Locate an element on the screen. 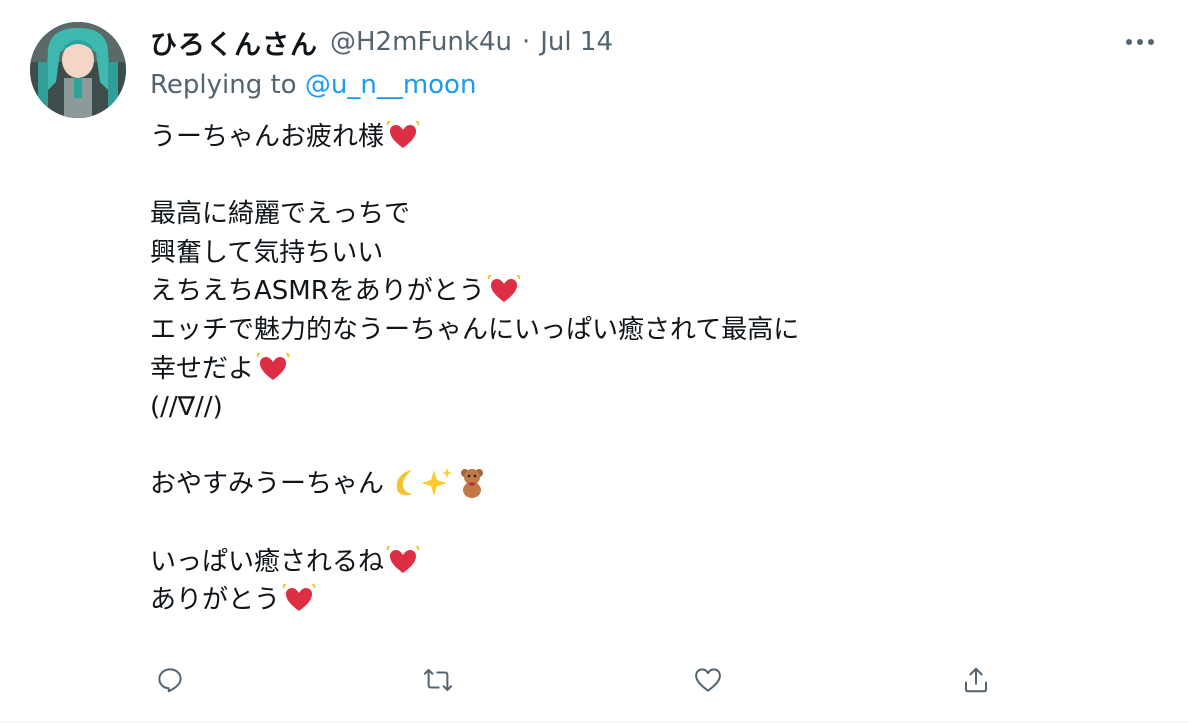 Image resolution: width=1188 pixels, height=726 pixels. more-options-button is located at coordinates (1140, 42).